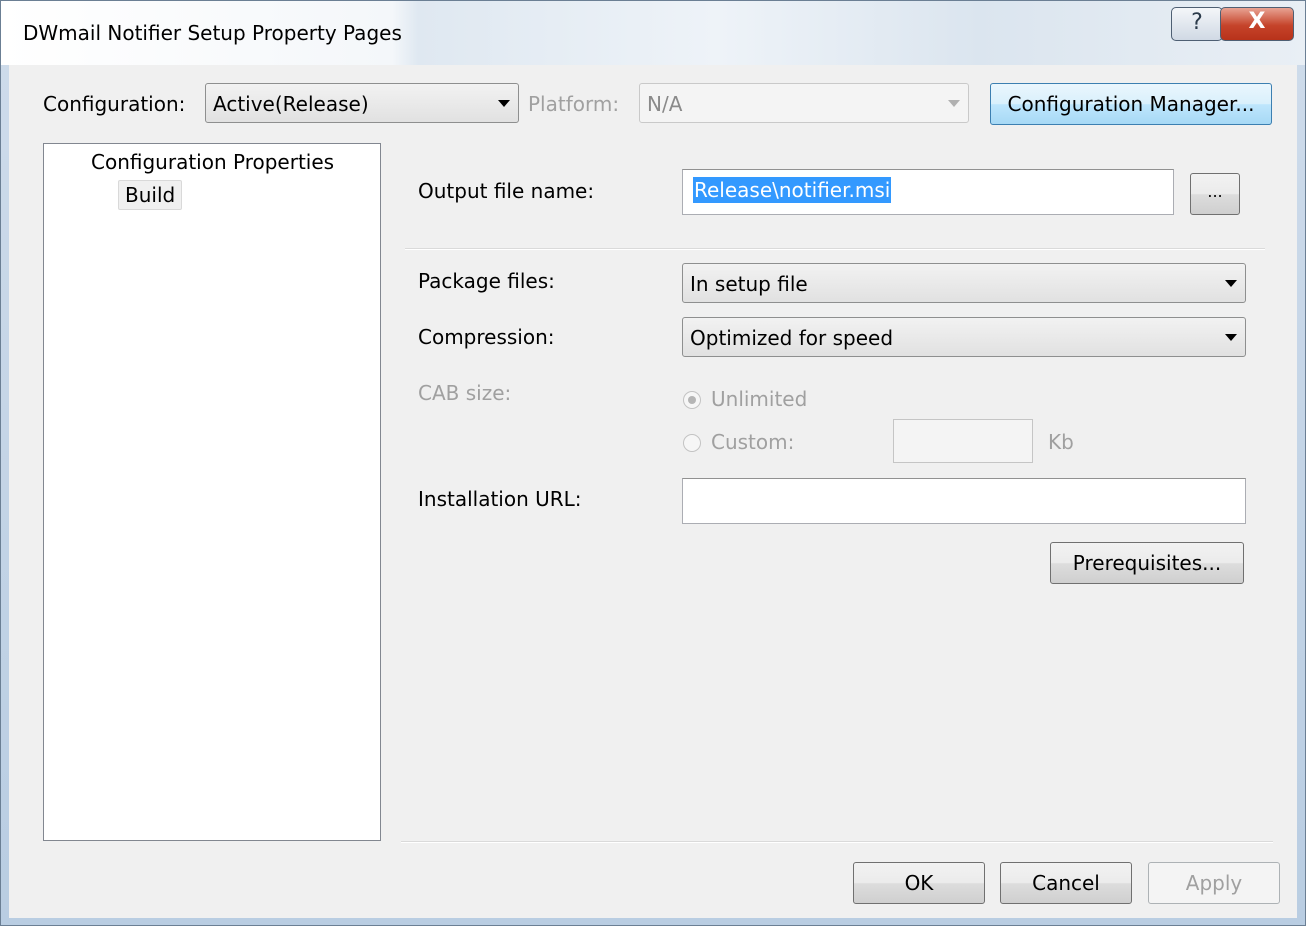 This screenshot has height=926, width=1306. I want to click on compression-dropdown: Optimized for speed, so click(964, 337).